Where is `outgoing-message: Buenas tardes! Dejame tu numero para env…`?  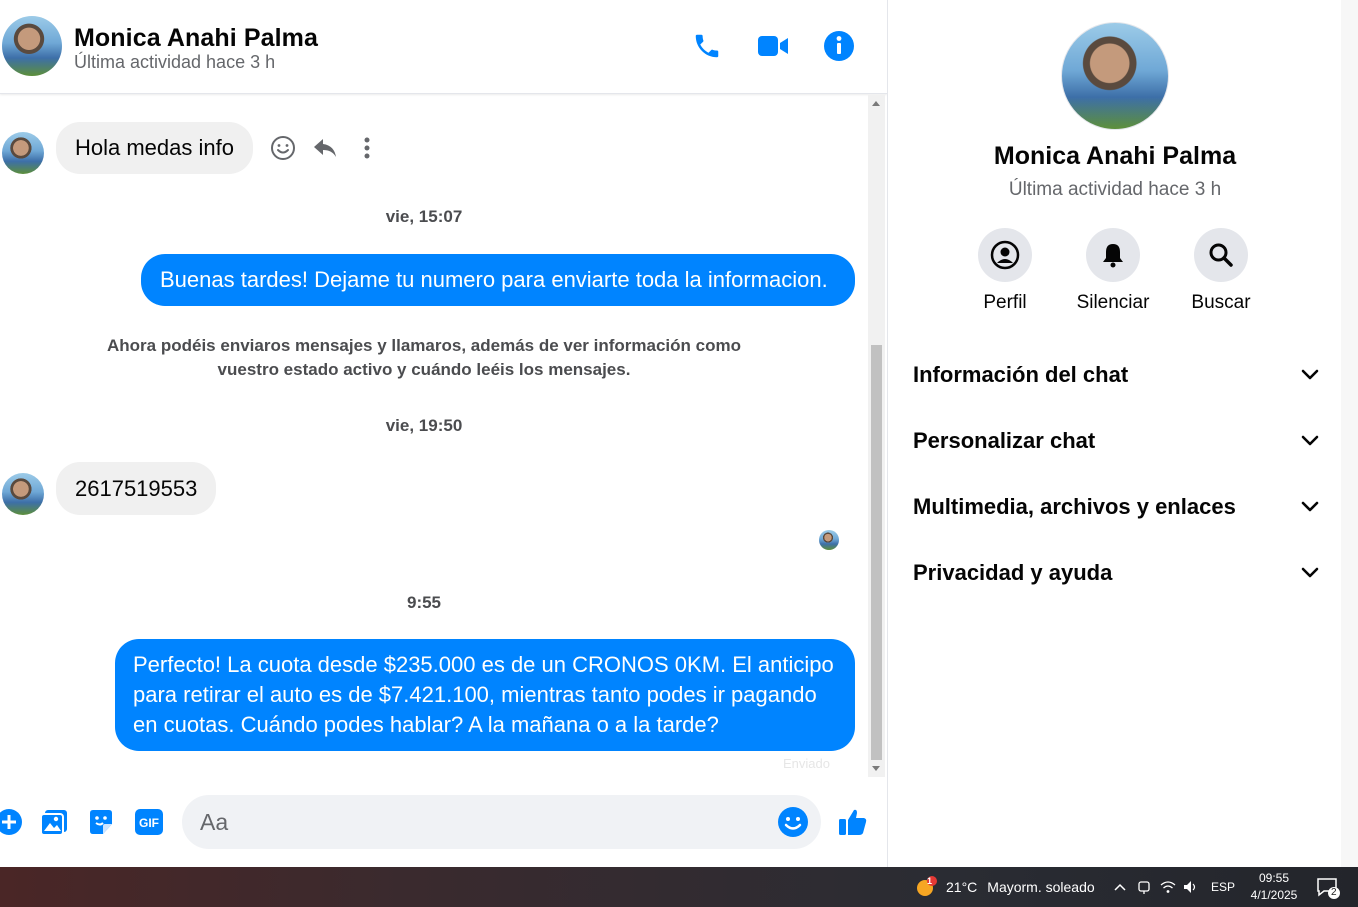 outgoing-message: Buenas tardes! Dejame tu numero para env… is located at coordinates (498, 280).